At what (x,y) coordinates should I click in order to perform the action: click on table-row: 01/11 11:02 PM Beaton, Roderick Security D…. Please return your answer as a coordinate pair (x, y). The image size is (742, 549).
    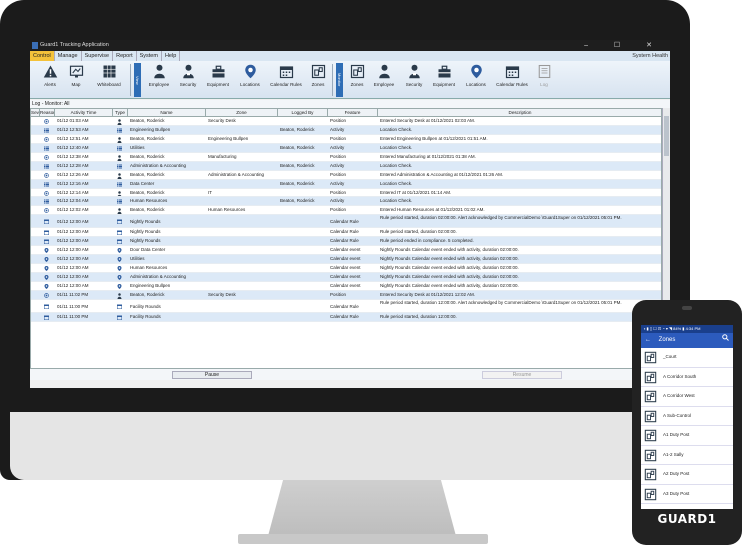
    Looking at the image, I should click on (346, 295).